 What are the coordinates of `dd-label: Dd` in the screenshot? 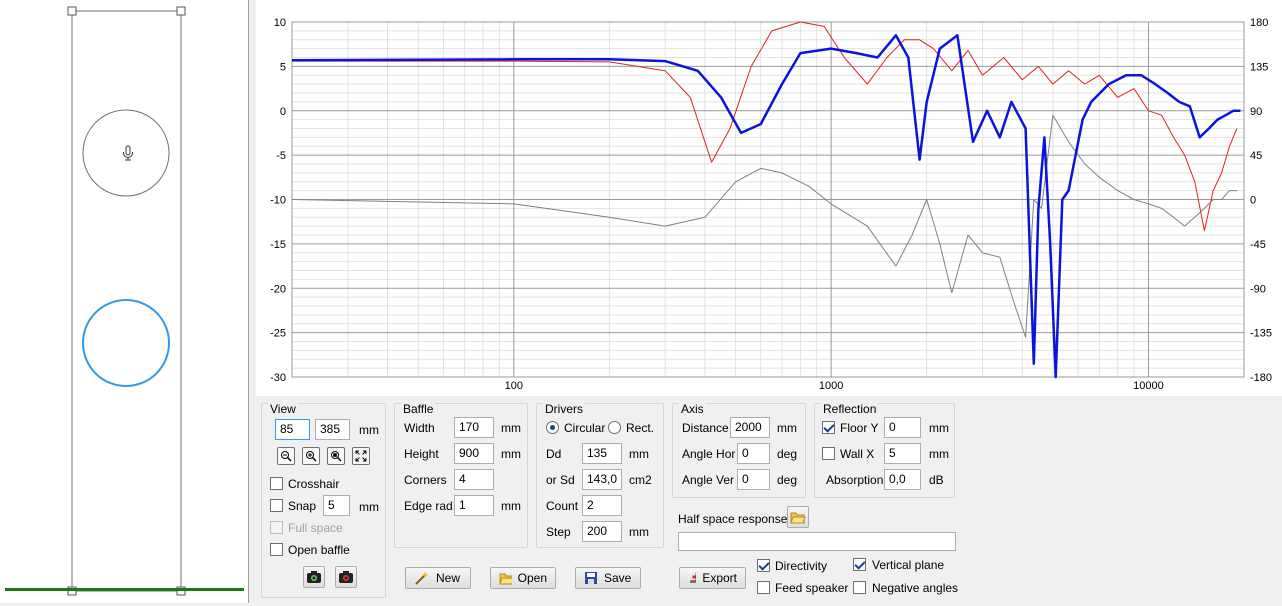 It's located at (554, 454).